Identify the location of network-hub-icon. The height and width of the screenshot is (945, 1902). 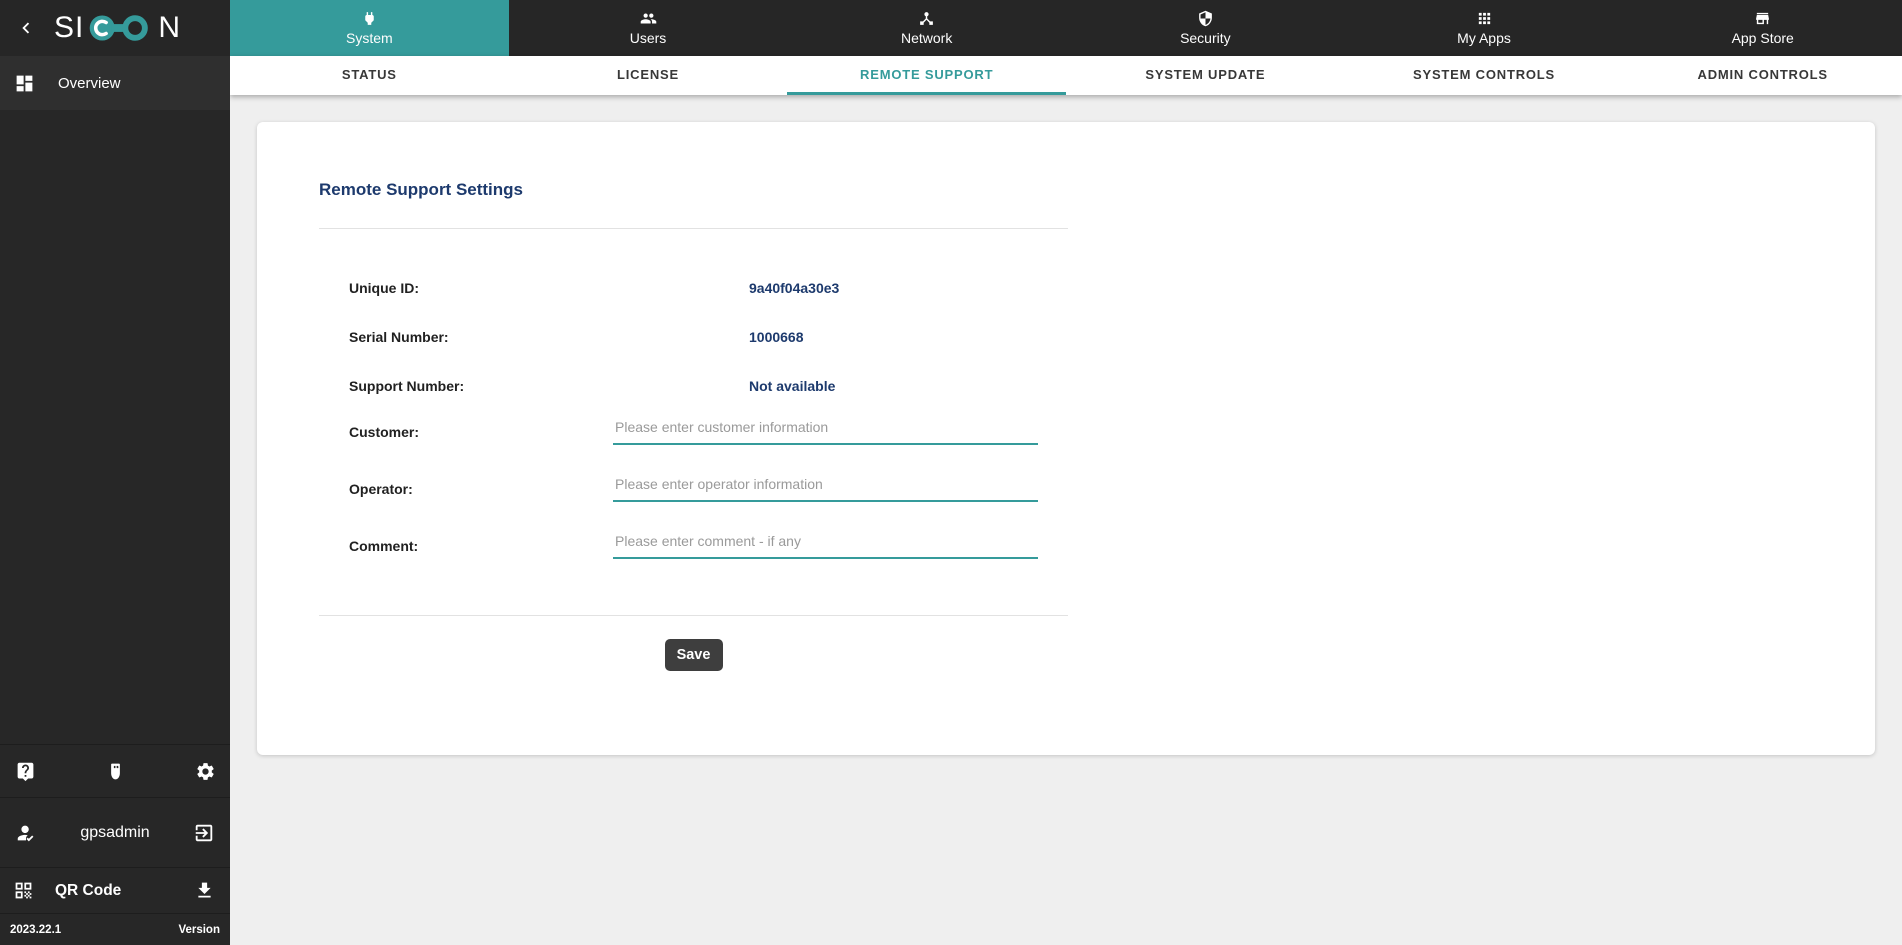
(927, 18).